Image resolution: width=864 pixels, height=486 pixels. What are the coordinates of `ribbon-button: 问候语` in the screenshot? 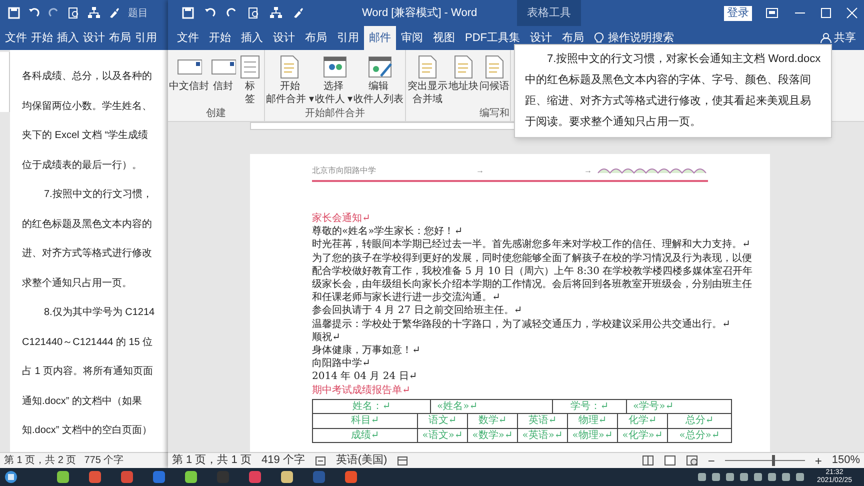 It's located at (495, 80).